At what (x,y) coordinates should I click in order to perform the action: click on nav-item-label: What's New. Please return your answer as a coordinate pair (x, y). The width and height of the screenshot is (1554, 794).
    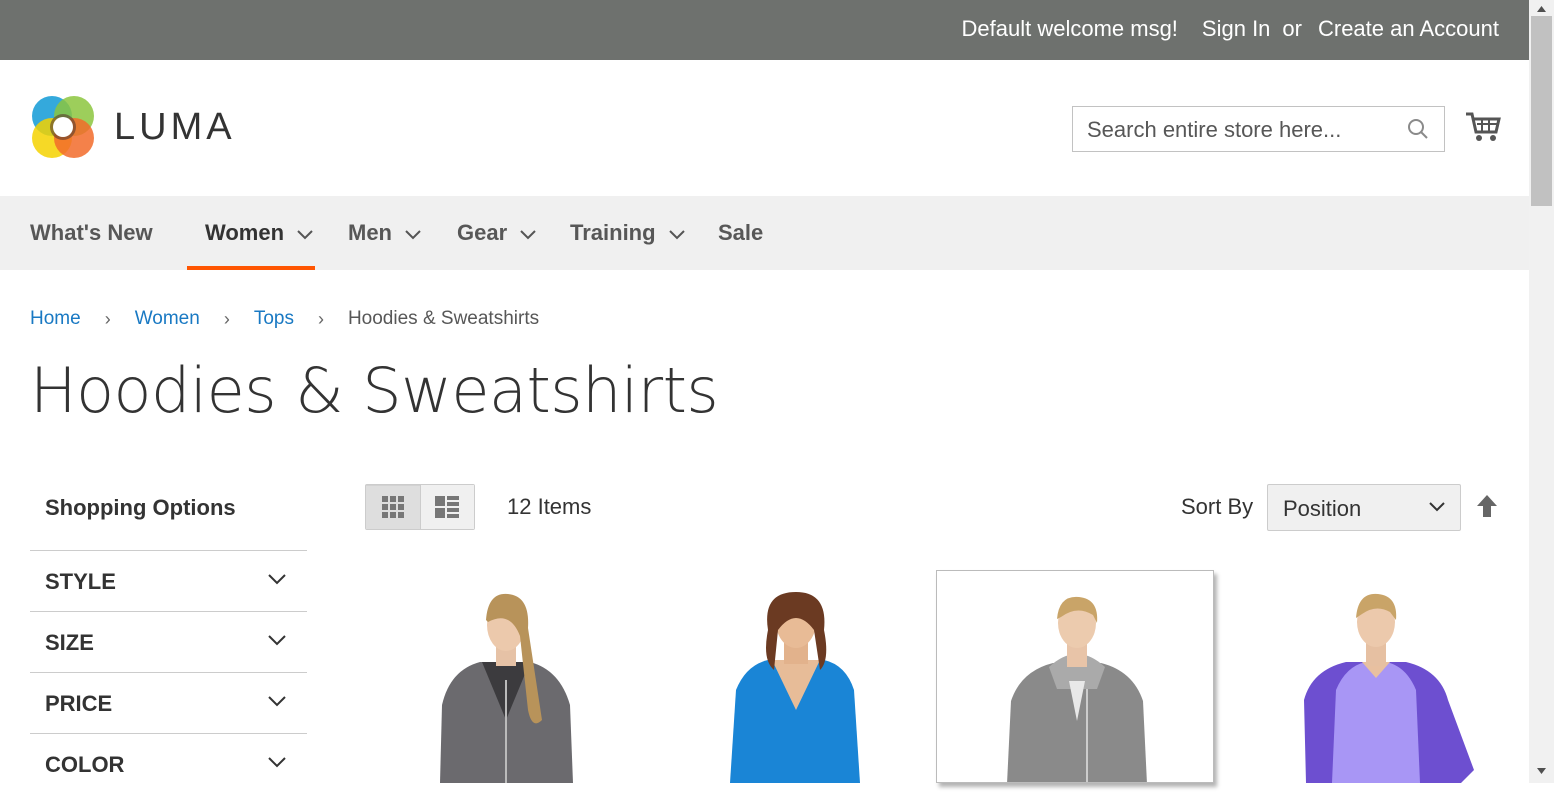
    Looking at the image, I should click on (91, 232).